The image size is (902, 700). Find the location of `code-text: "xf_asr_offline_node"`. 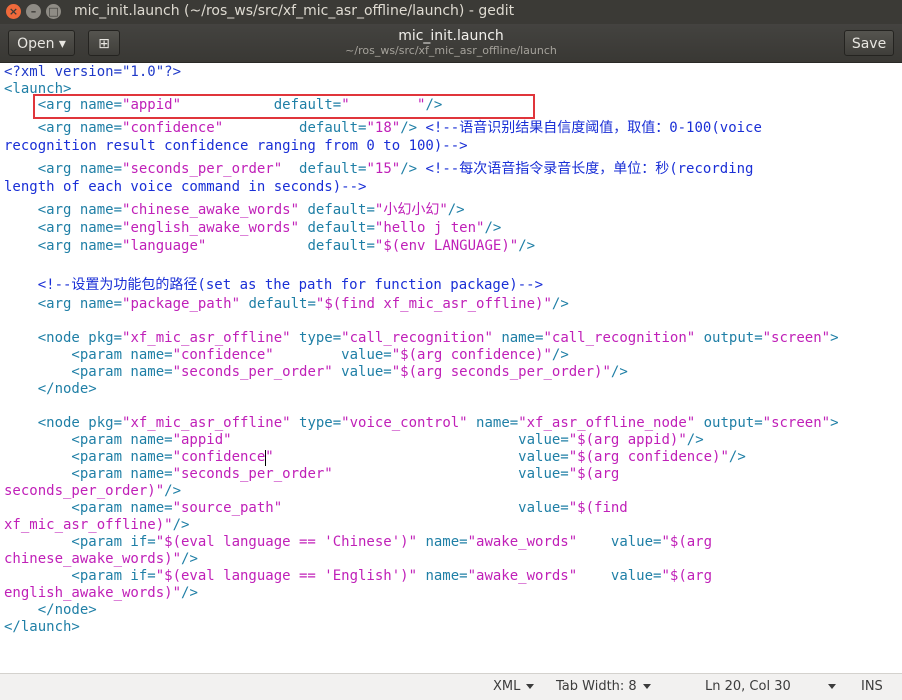

code-text: "xf_asr_offline_node" is located at coordinates (607, 423).